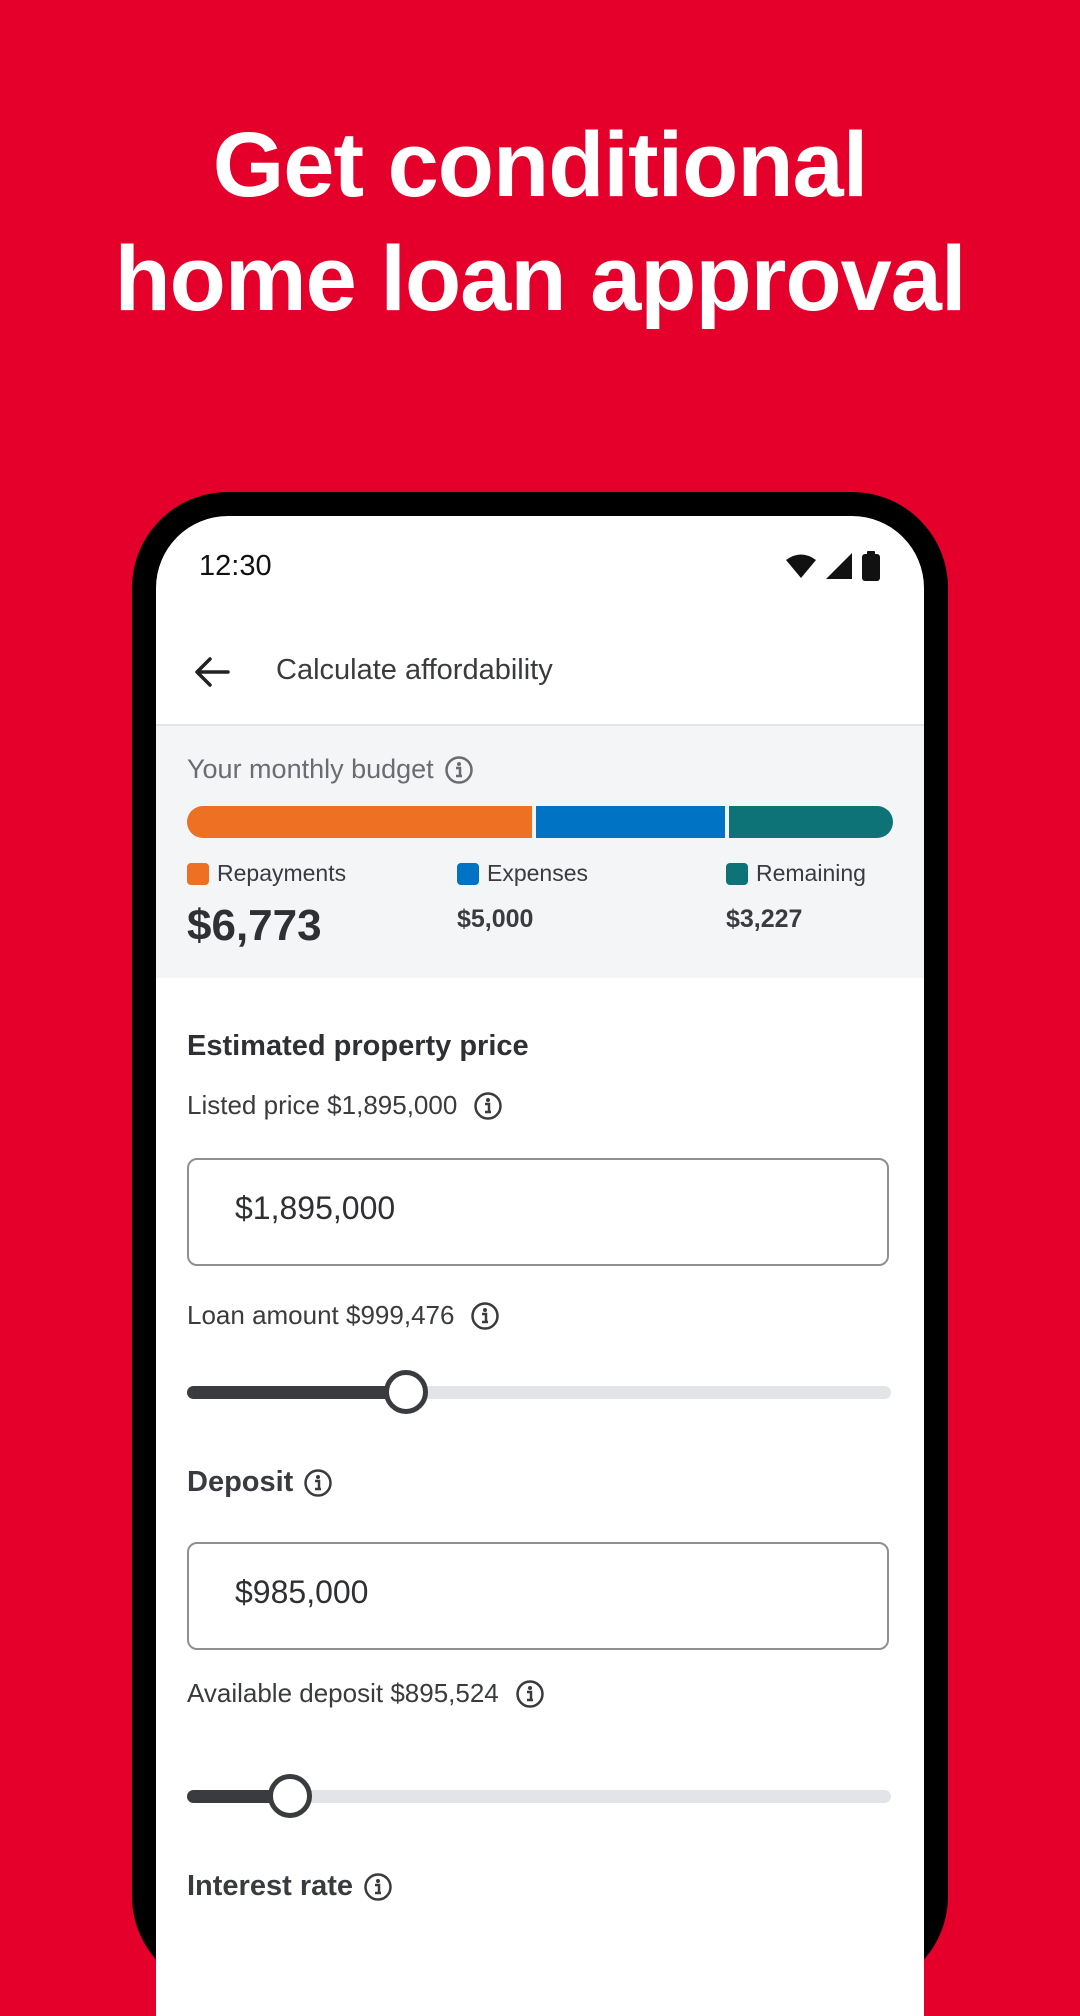 This screenshot has height=2016, width=1080. I want to click on back-button, so click(212, 672).